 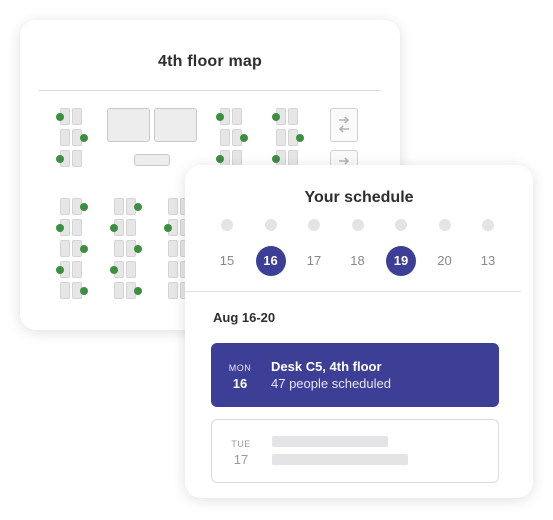 I want to click on day-number: 19, so click(x=401, y=261).